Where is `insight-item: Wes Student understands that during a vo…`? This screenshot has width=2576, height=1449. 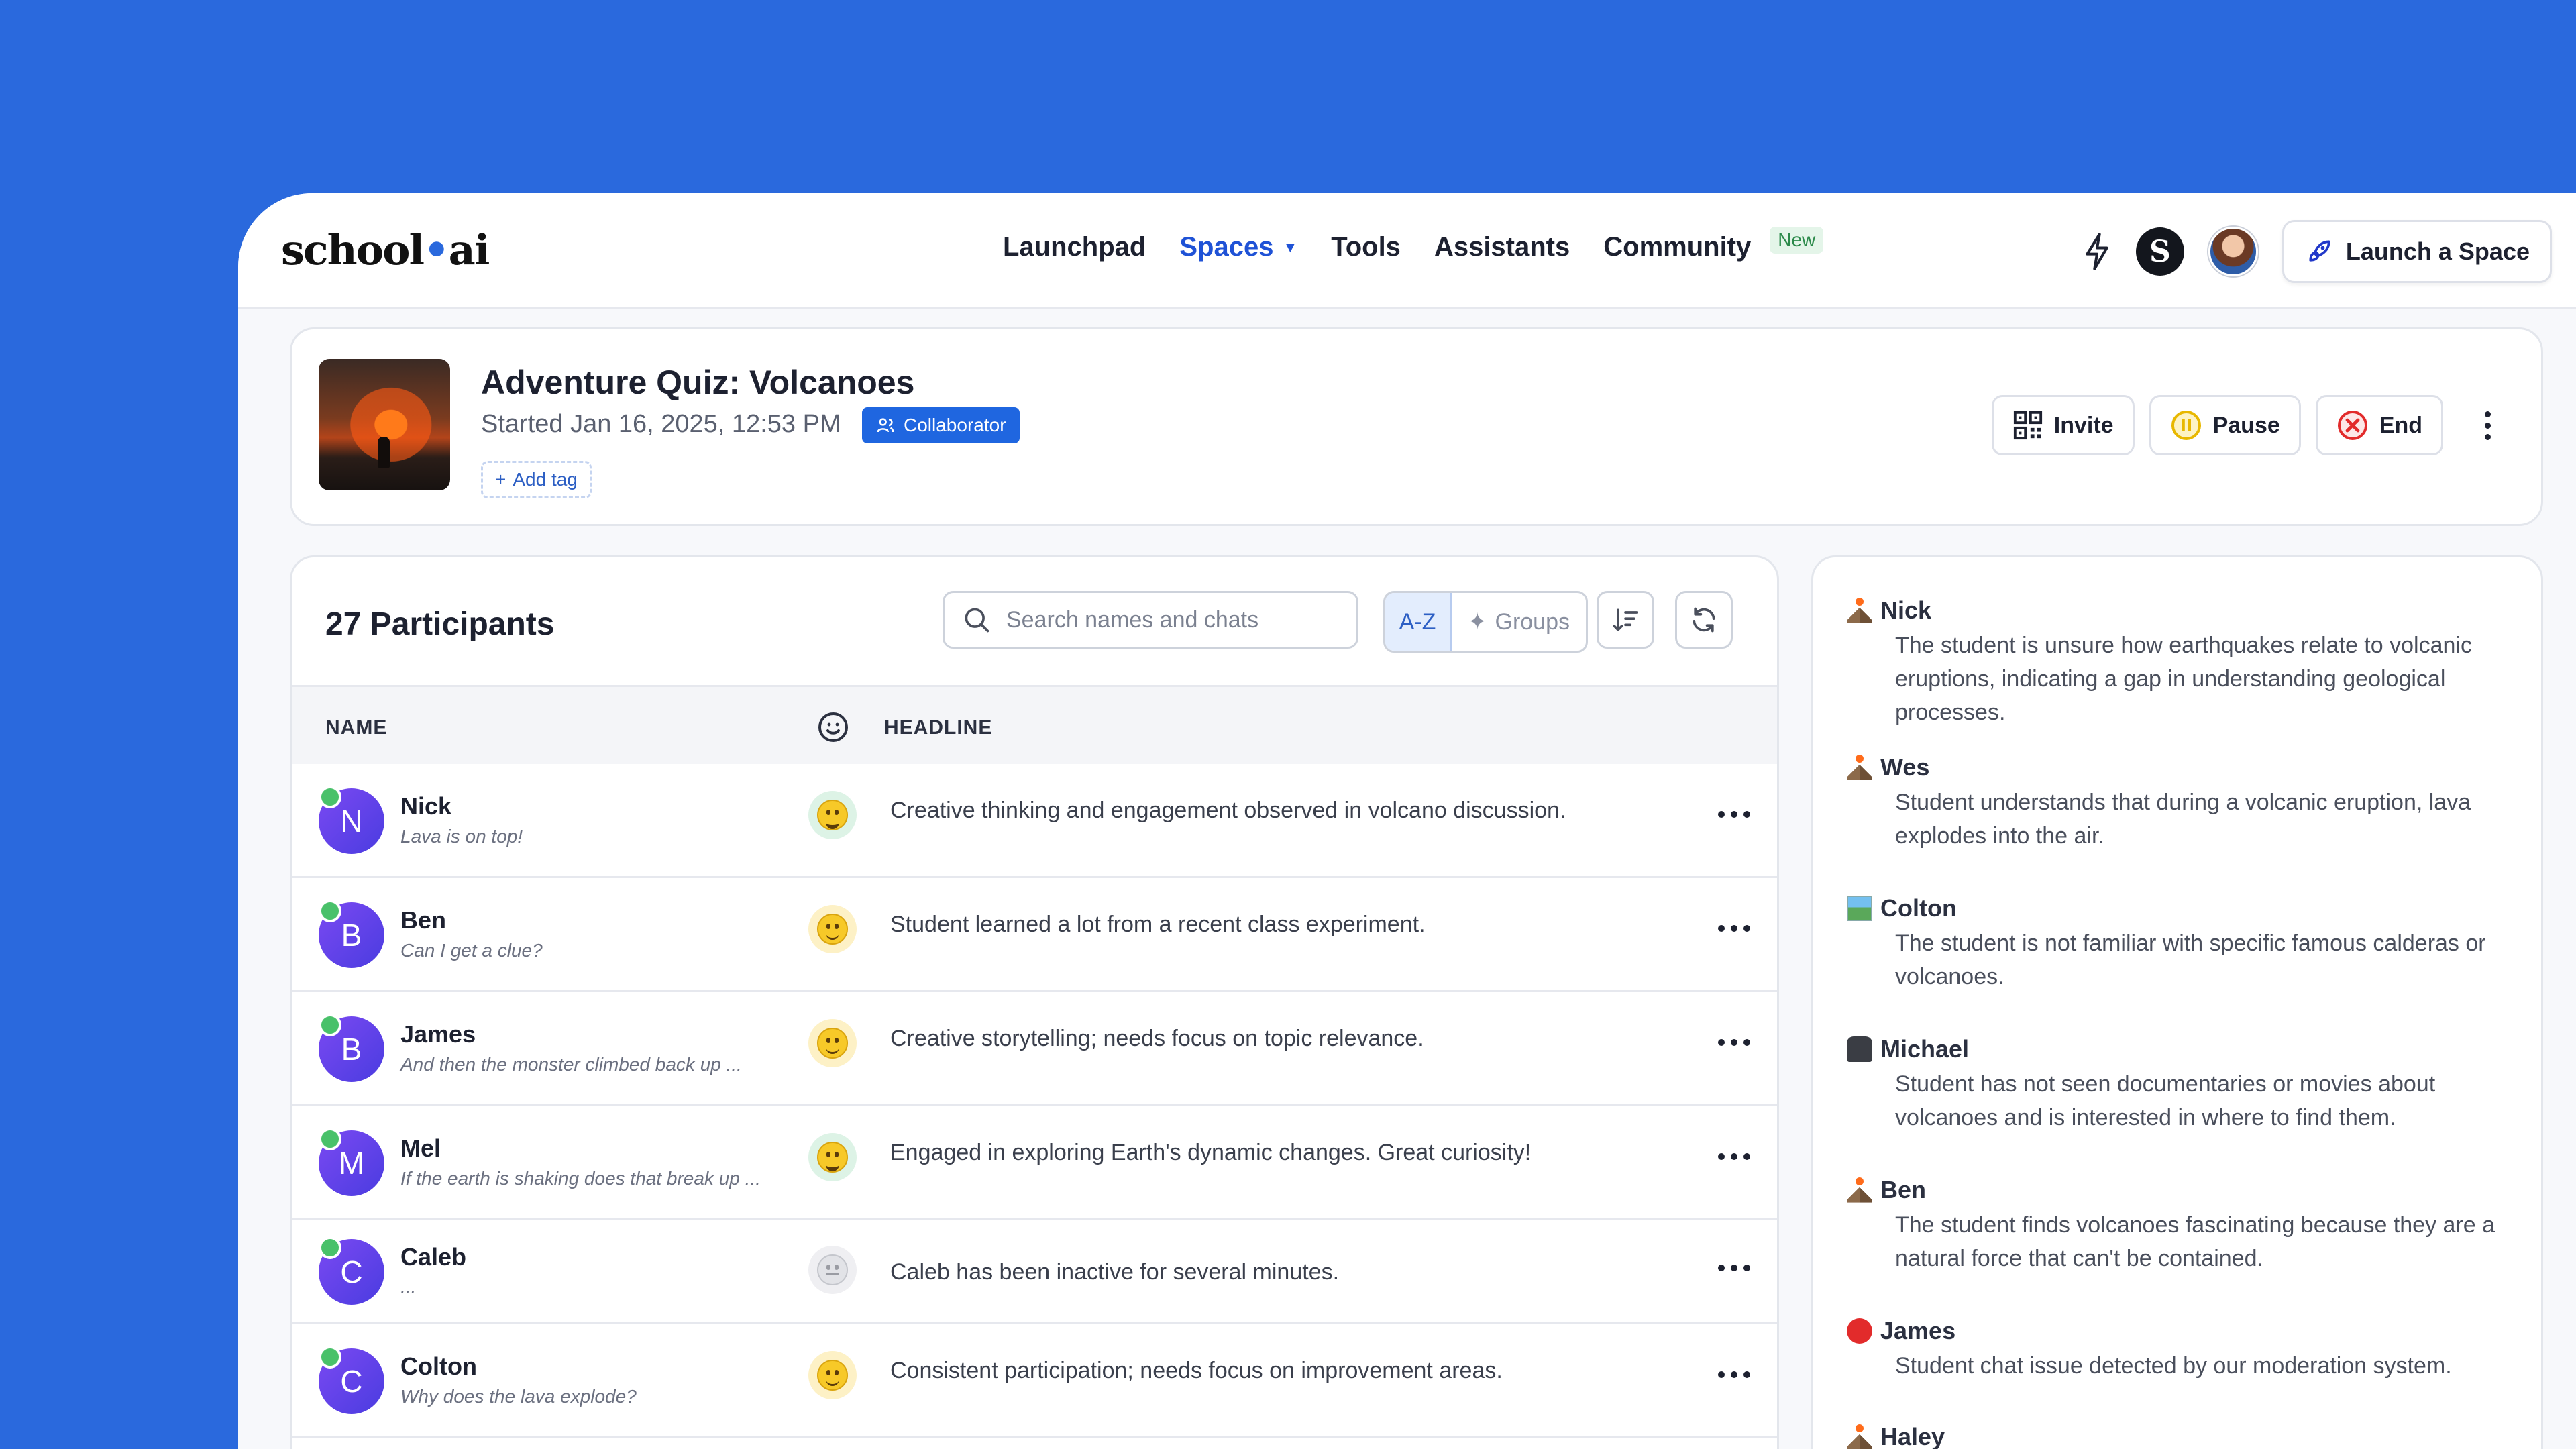
insight-item: Wes Student understands that during a vo… is located at coordinates (2173, 803).